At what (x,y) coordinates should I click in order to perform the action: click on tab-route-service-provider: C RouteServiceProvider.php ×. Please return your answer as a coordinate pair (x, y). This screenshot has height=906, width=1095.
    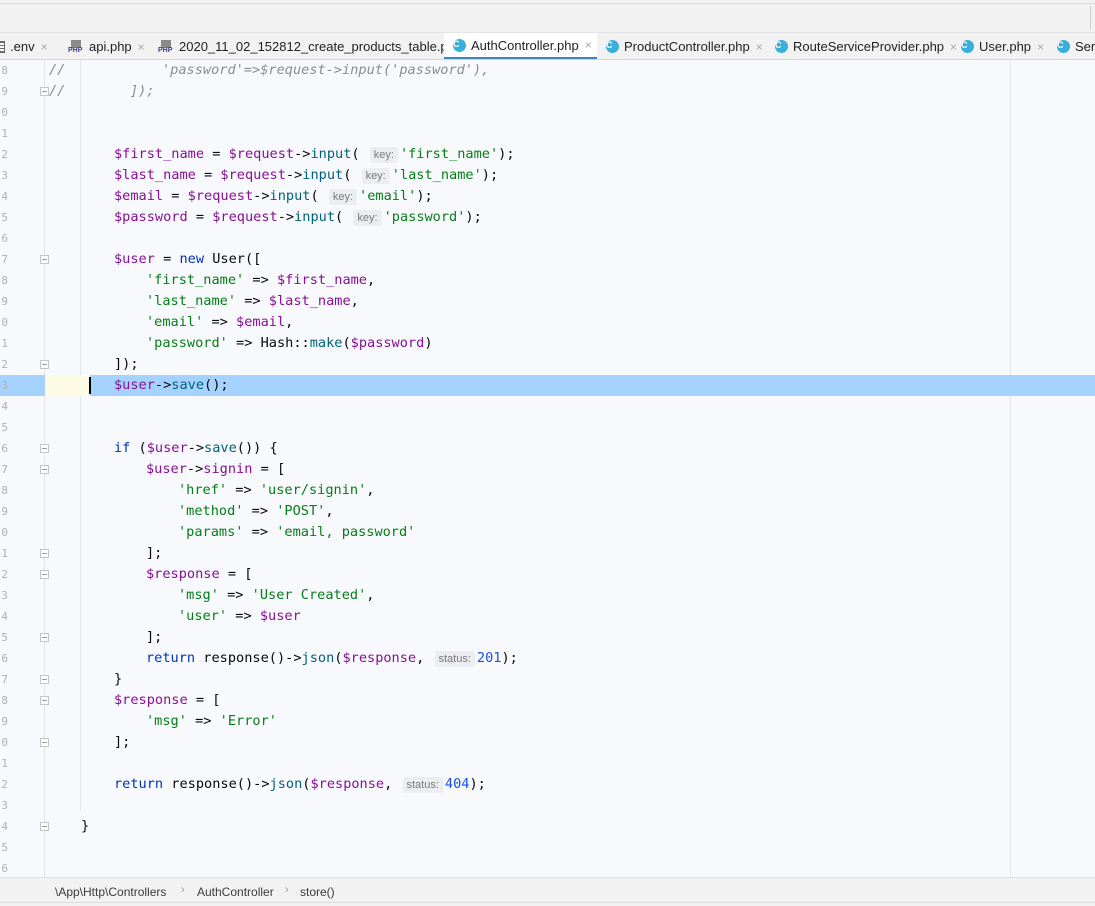
    Looking at the image, I should click on (866, 46).